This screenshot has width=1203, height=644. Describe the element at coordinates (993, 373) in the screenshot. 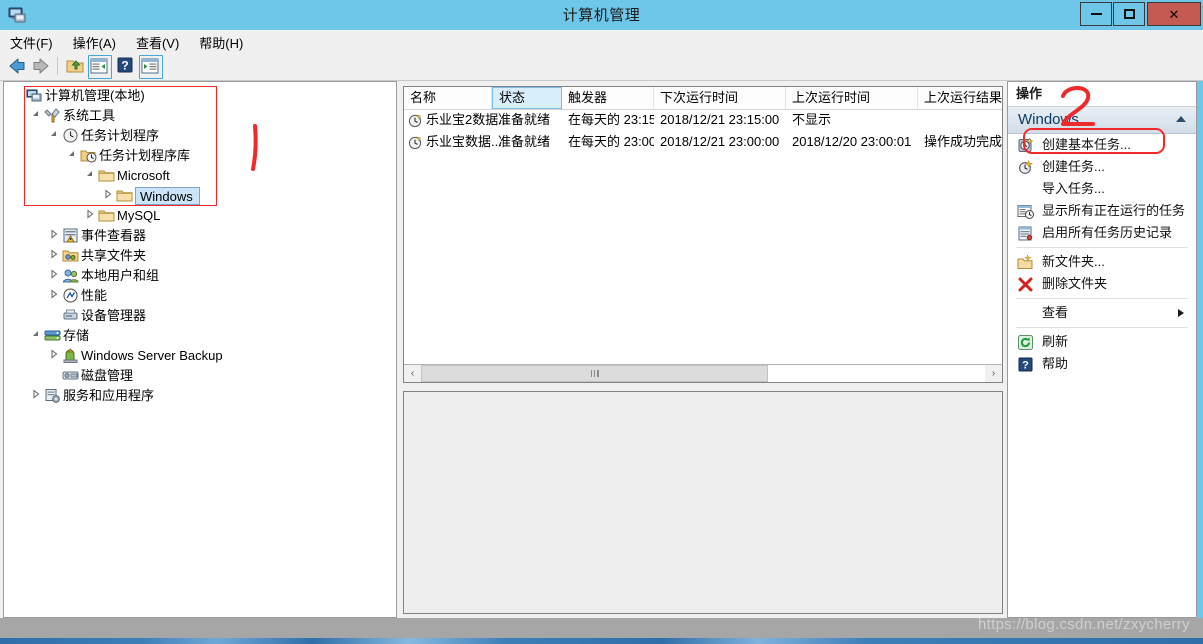

I see `scroll-right-arrow-icon: ›` at that location.